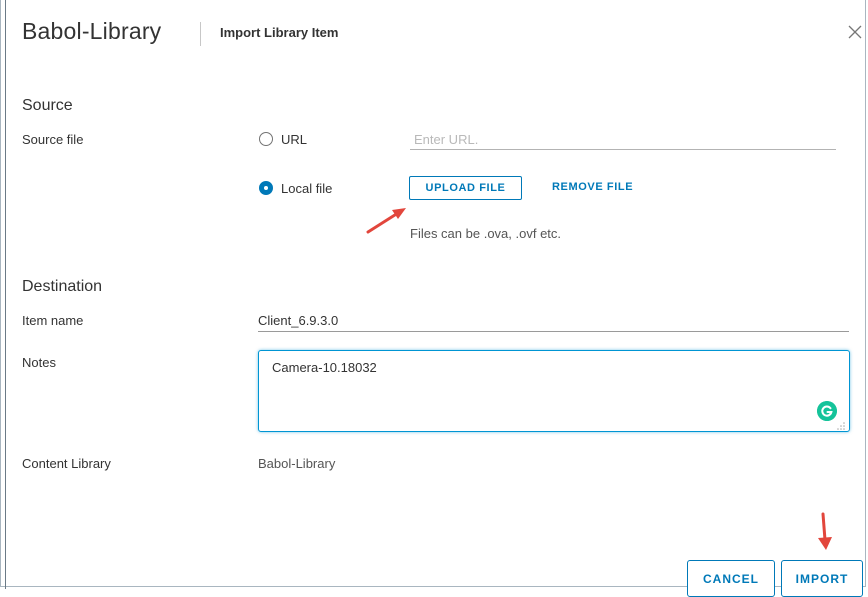 This screenshot has width=868, height=597. I want to click on local-file-radio, so click(266, 188).